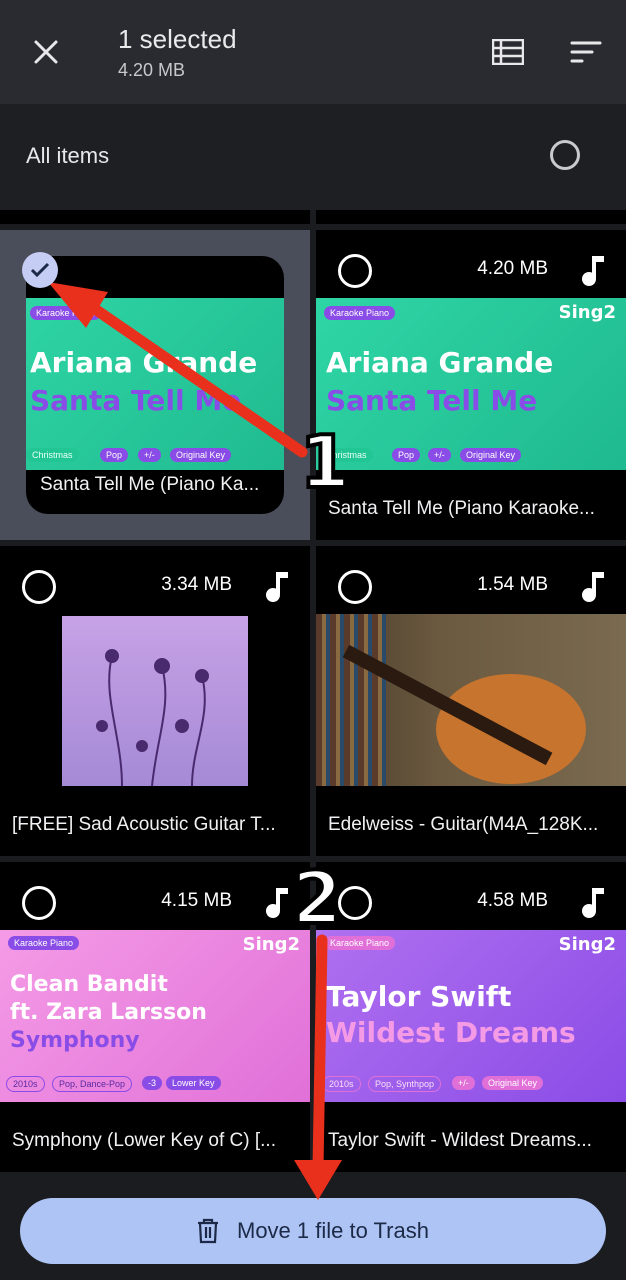  I want to click on annotation-step-2: 2, so click(317, 898).